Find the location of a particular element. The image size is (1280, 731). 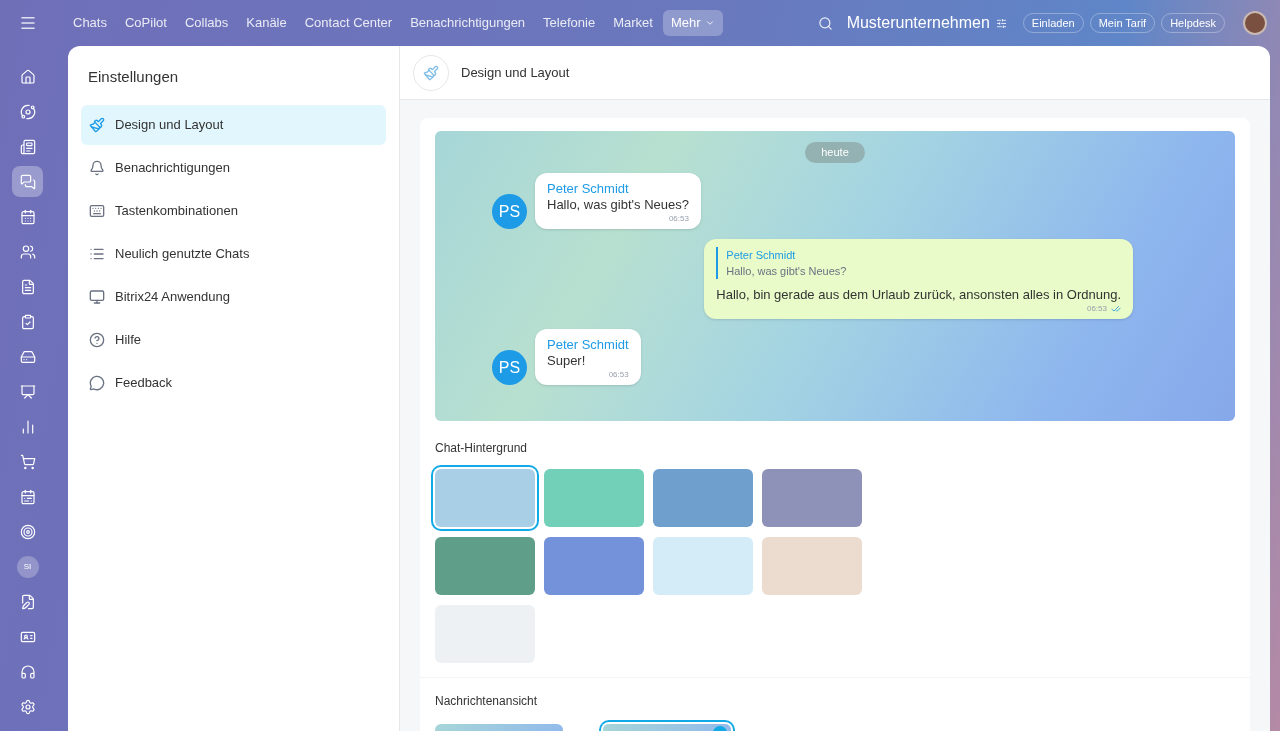

document-pen-icon is located at coordinates (27, 601).